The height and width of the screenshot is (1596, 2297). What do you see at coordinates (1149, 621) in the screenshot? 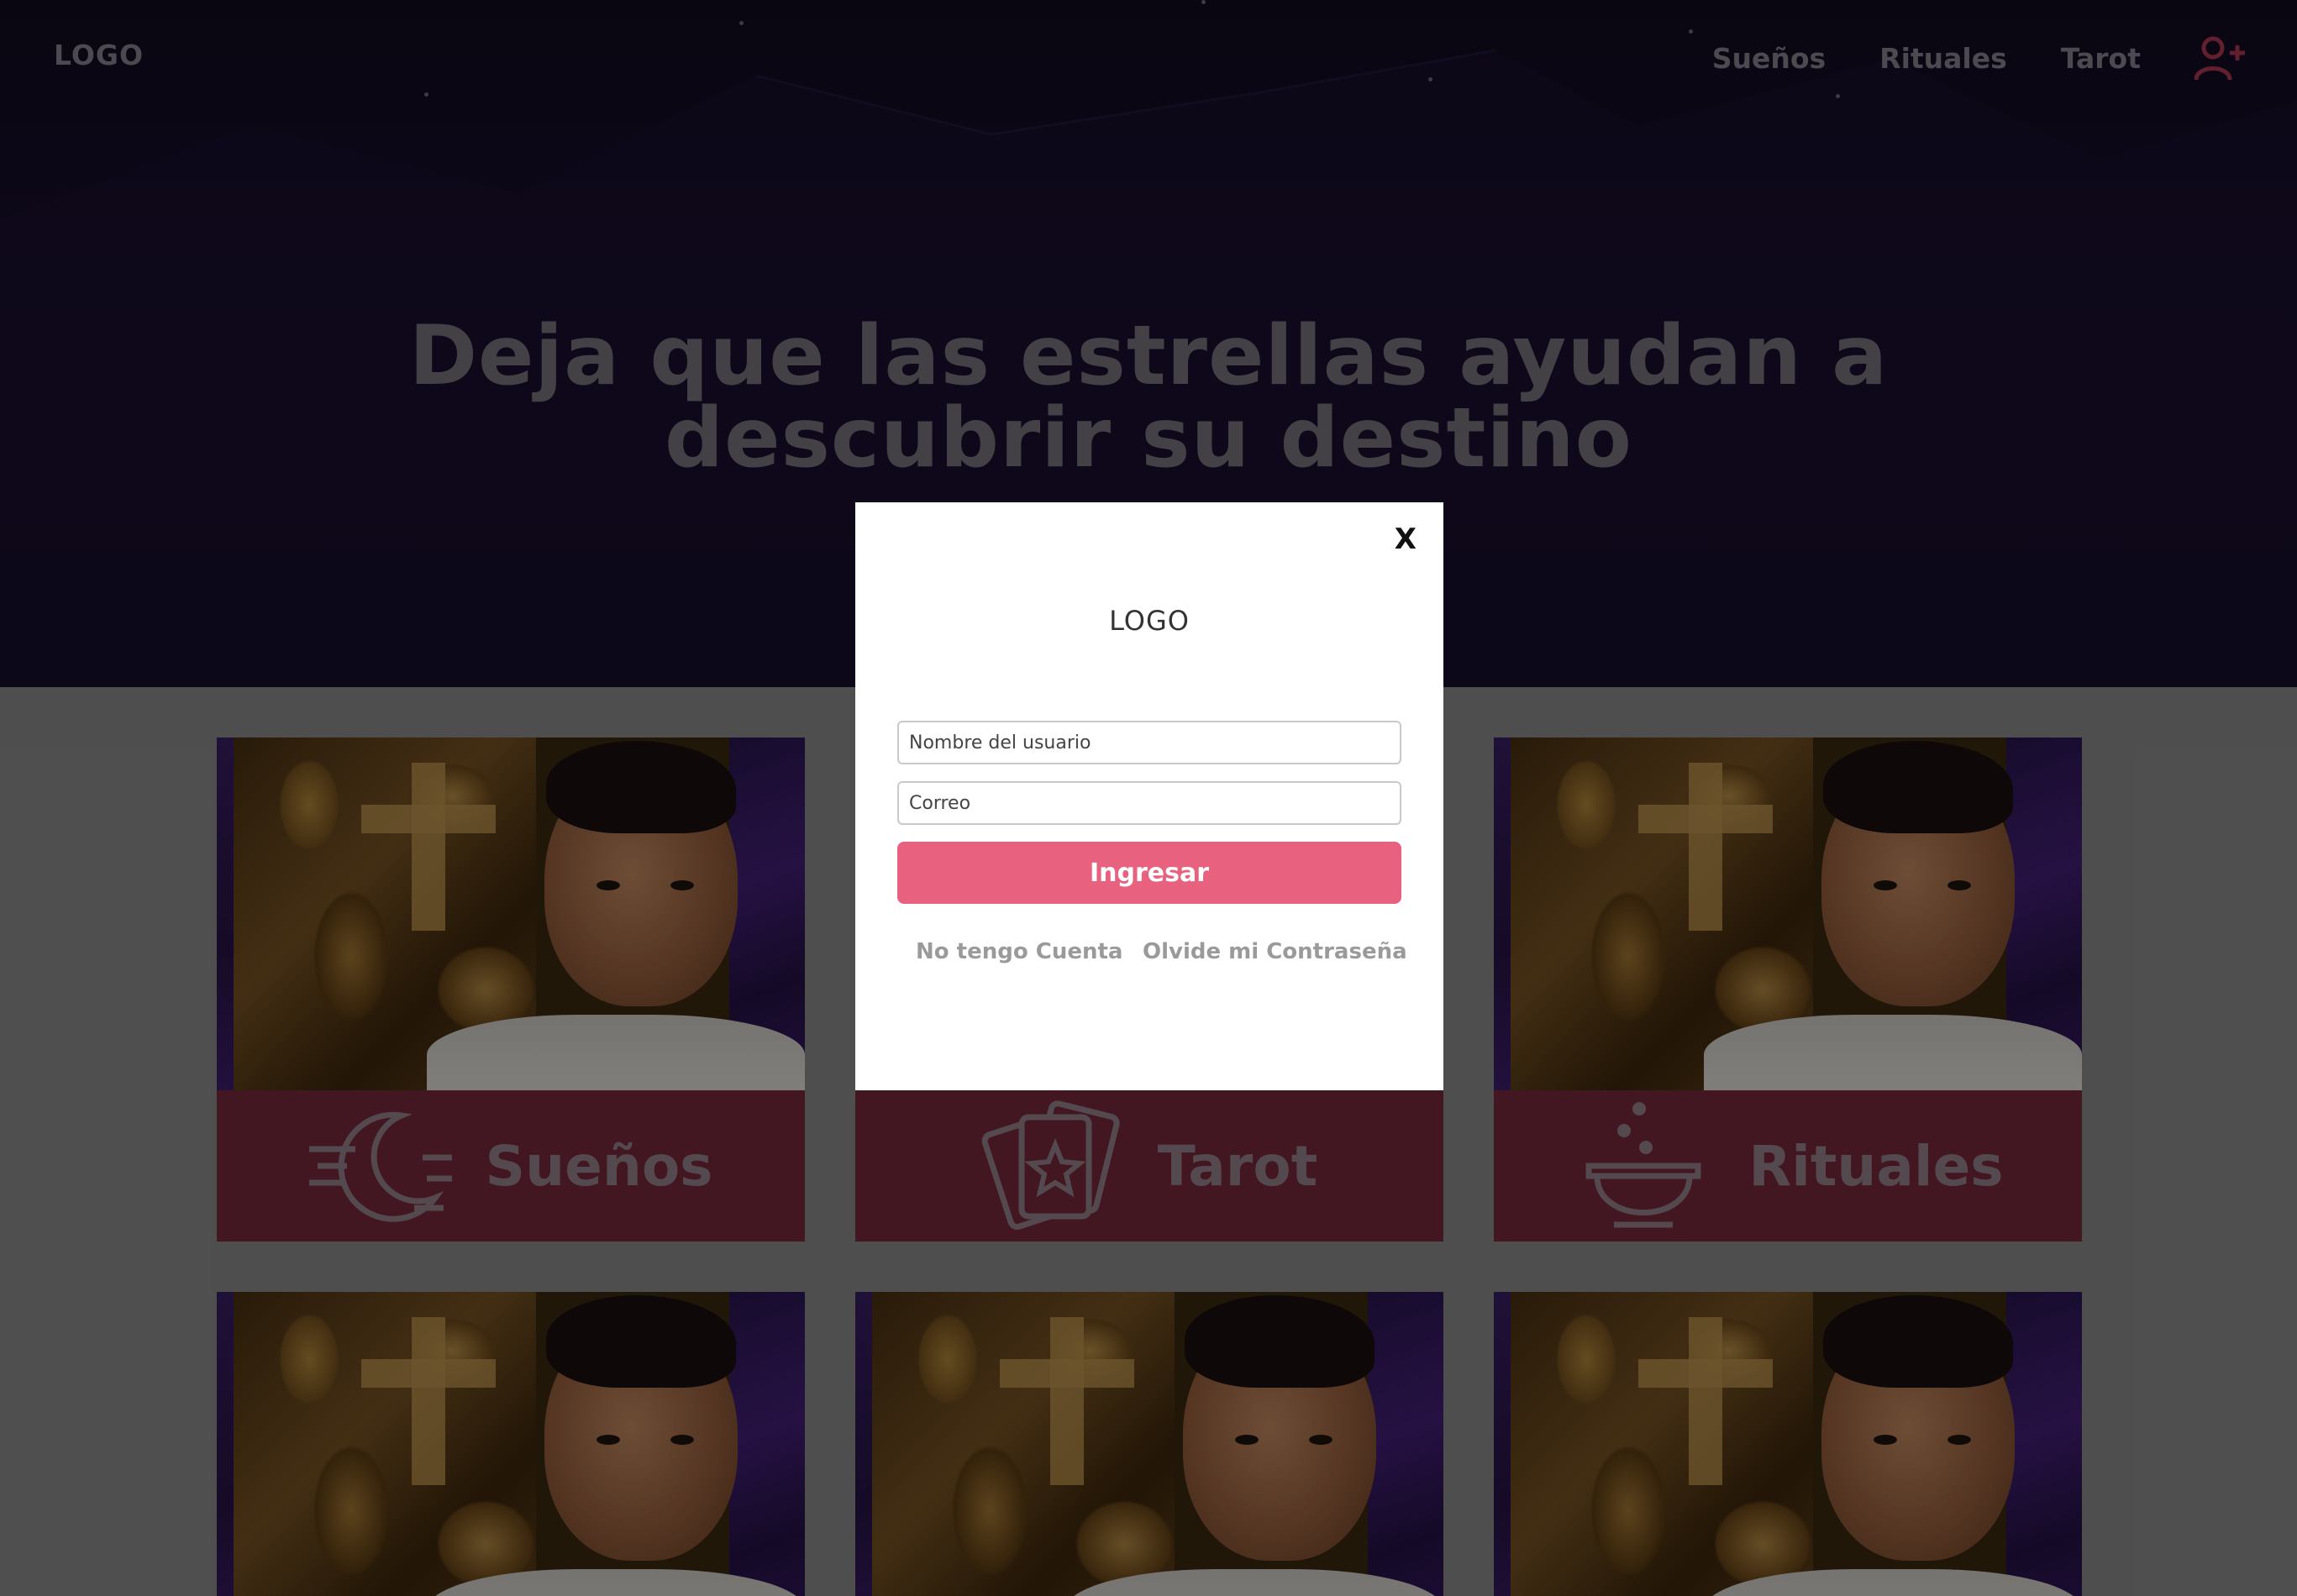
I see `modal-logo: LOGO` at bounding box center [1149, 621].